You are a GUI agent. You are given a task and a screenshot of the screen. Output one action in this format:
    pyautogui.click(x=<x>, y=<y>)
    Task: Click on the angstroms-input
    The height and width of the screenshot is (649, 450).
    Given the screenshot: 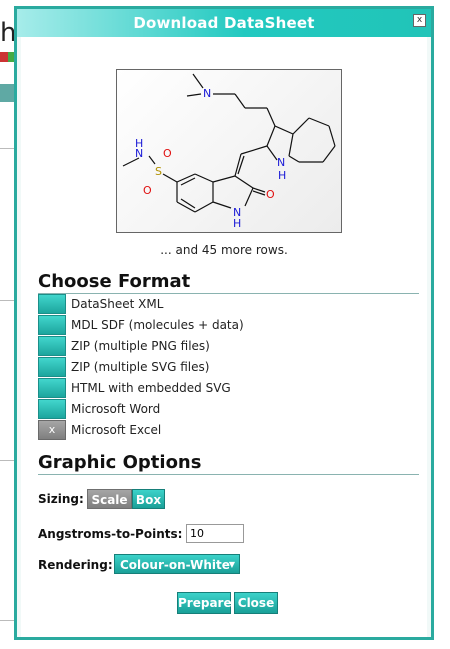 What is the action you would take?
    pyautogui.click(x=215, y=533)
    